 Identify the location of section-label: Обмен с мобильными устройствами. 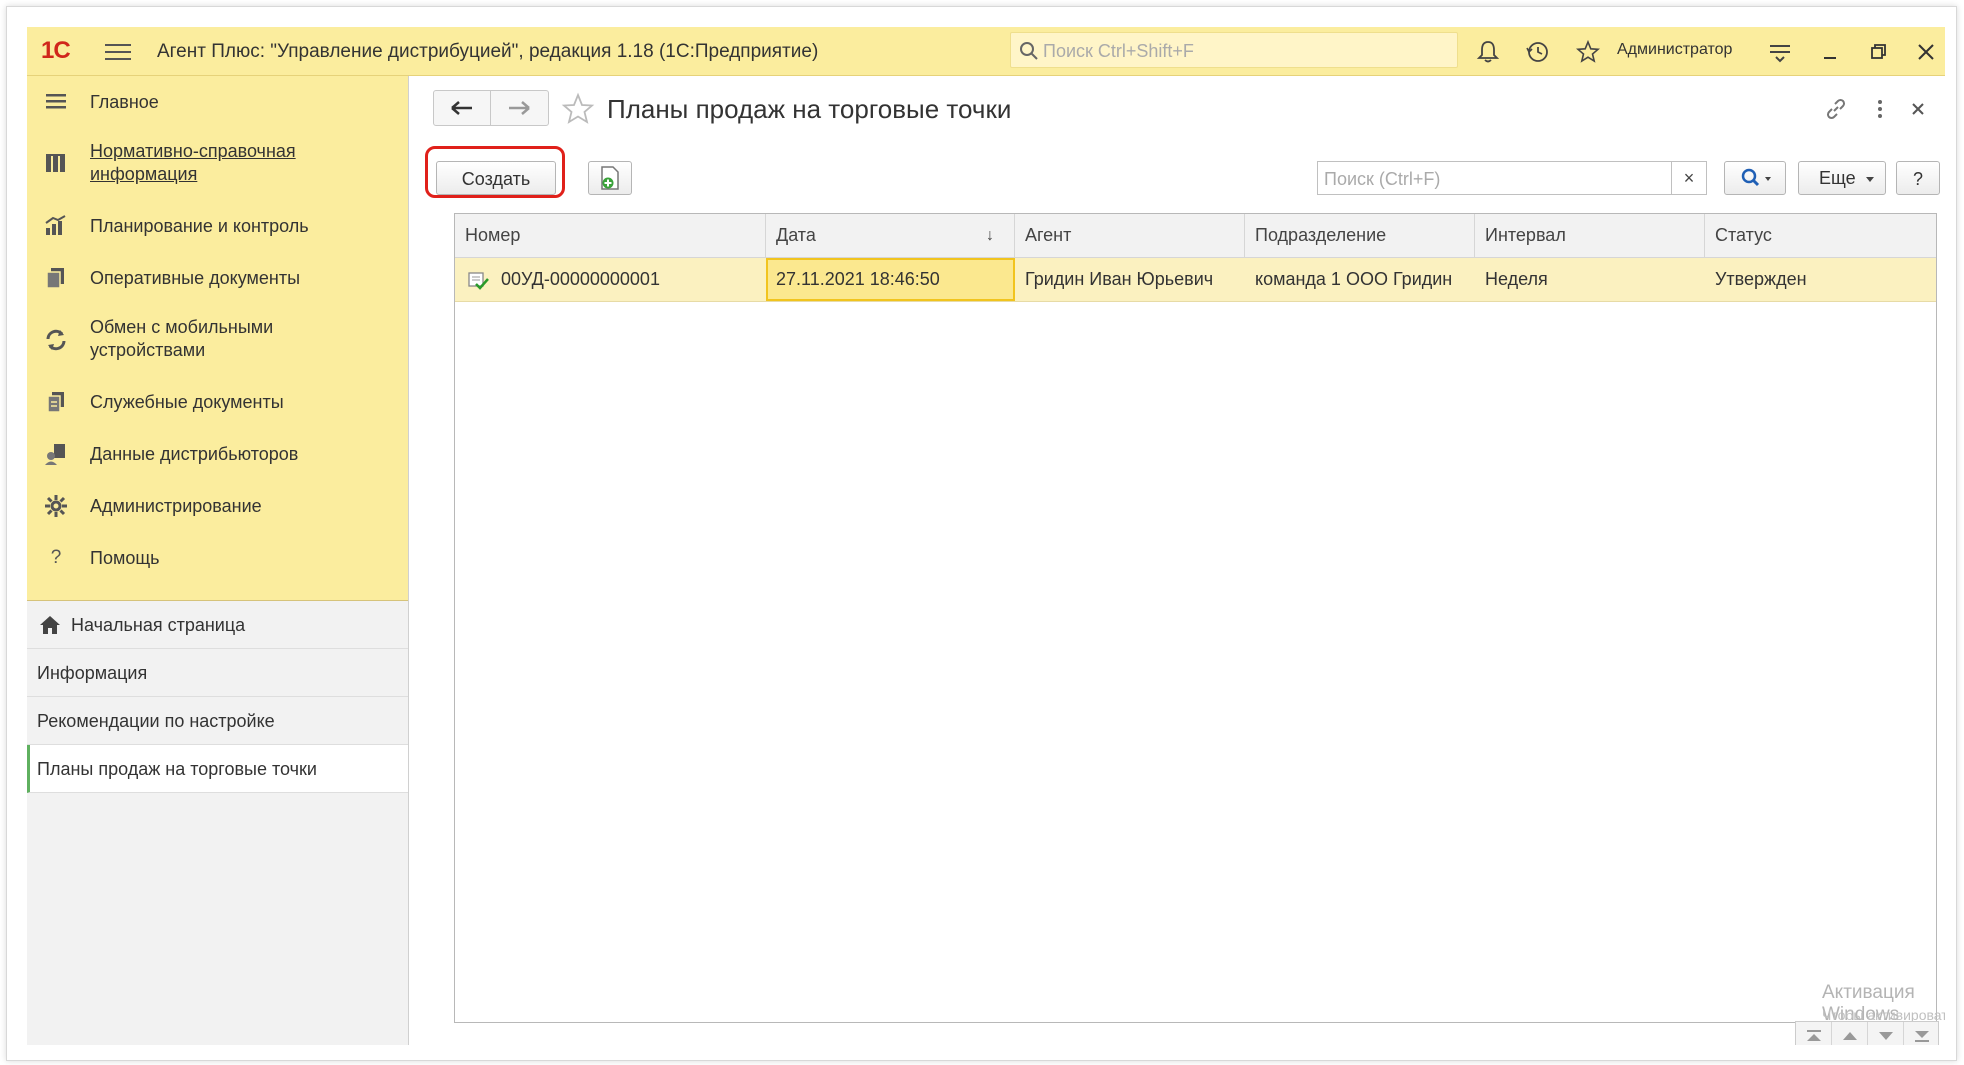
(182, 338).